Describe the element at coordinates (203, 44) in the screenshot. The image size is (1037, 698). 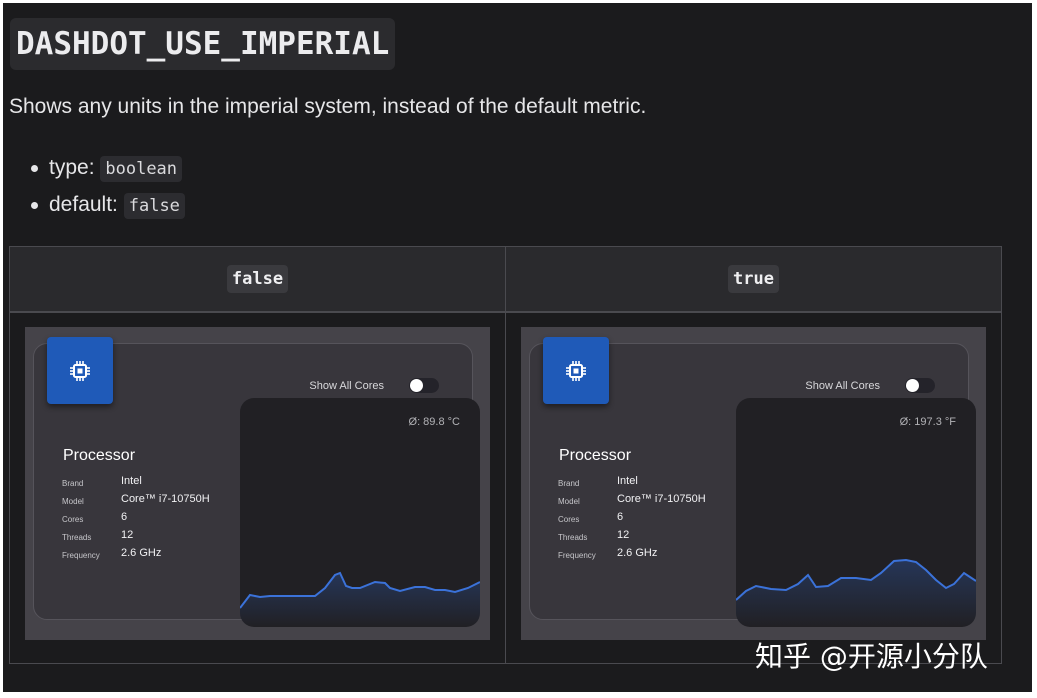
I see `page-heading: DASHDOT_USE_IMPERIAL` at that location.